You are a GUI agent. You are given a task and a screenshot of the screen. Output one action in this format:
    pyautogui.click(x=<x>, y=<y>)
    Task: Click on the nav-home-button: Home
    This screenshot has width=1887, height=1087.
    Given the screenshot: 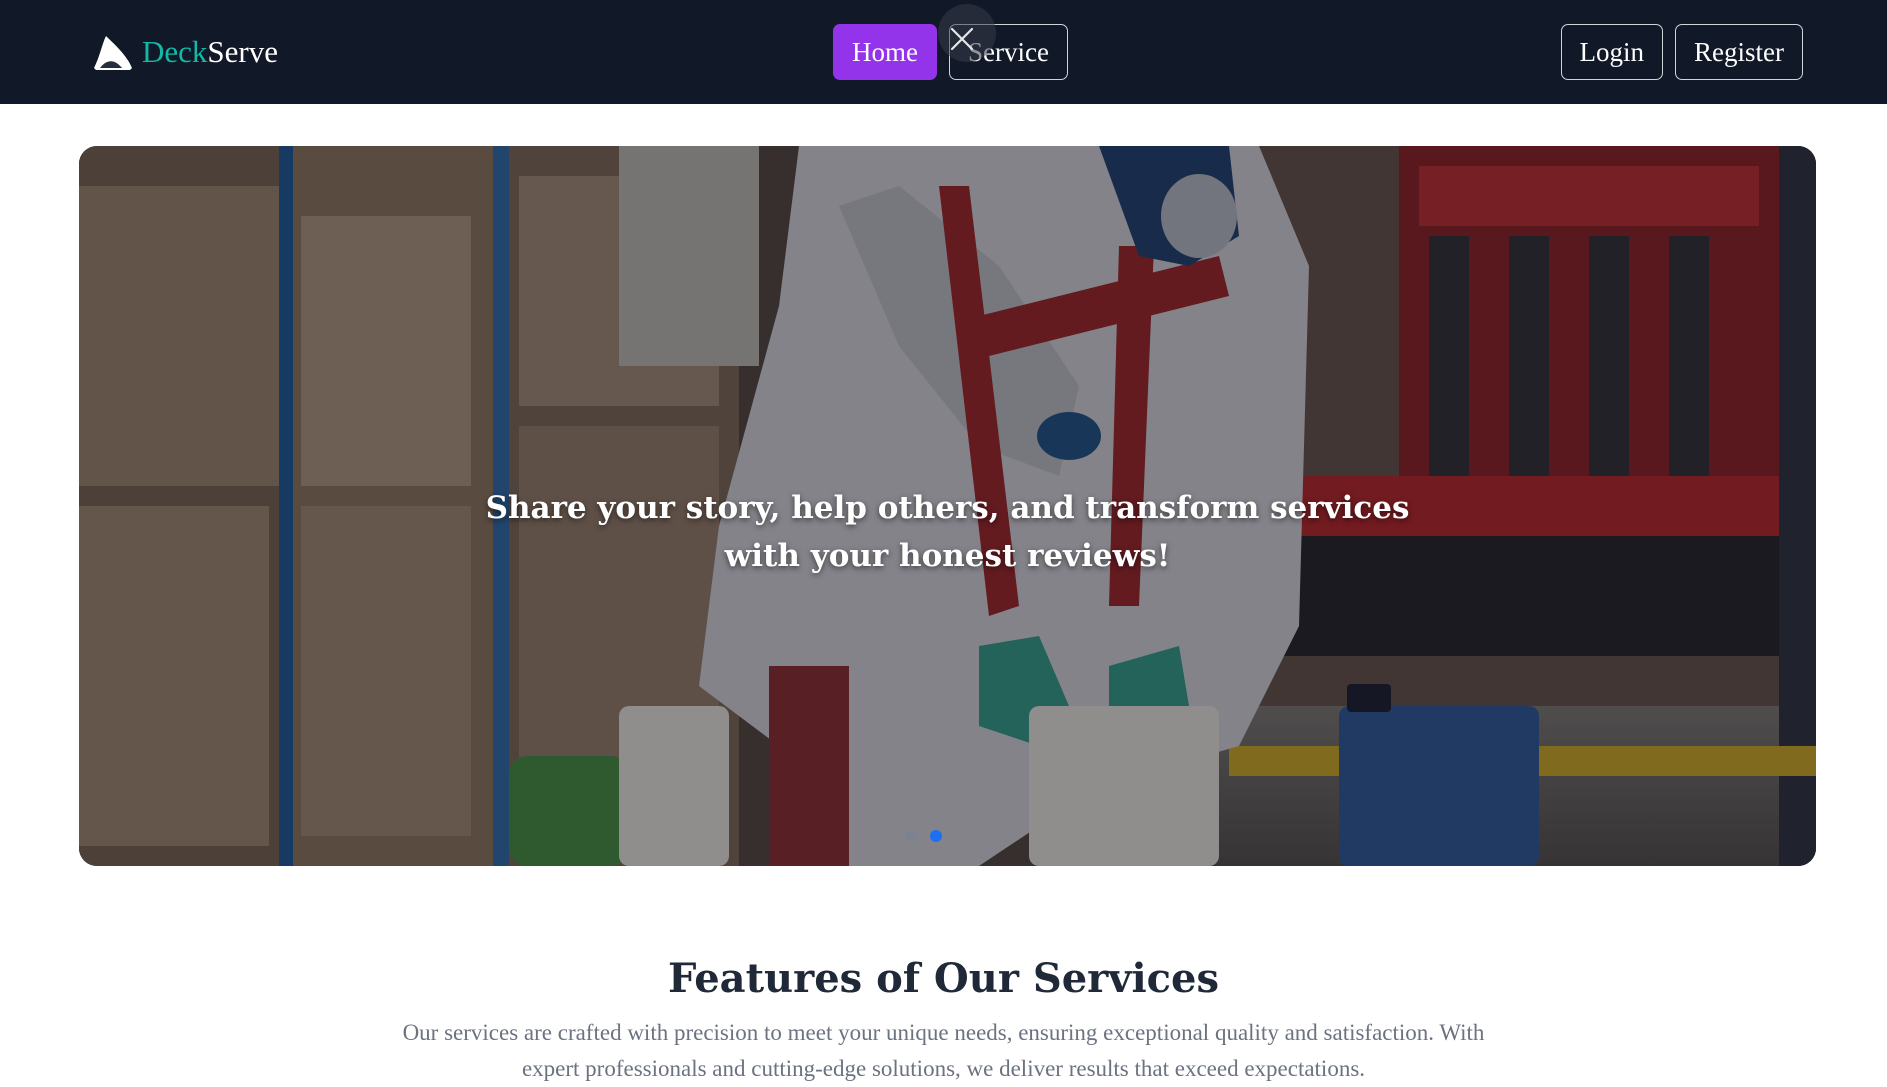 What is the action you would take?
    pyautogui.click(x=885, y=52)
    